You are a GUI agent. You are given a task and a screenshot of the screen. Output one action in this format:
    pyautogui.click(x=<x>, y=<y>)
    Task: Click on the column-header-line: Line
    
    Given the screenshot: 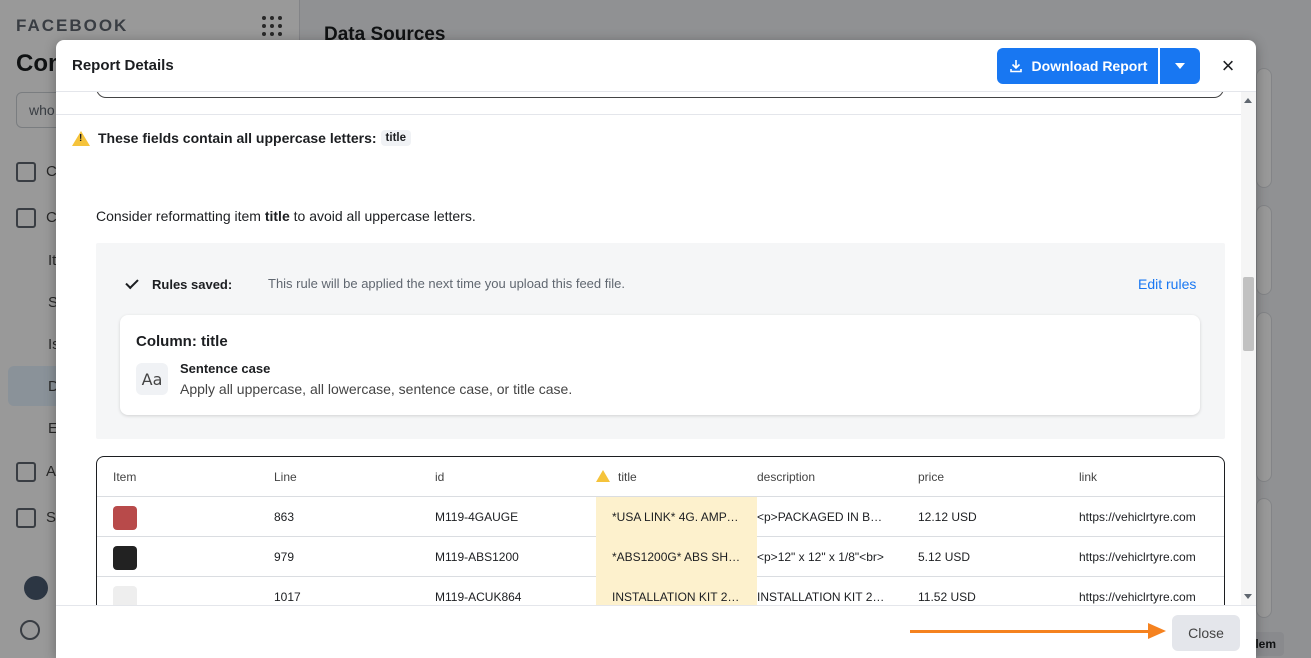 What is the action you would take?
    pyautogui.click(x=285, y=477)
    